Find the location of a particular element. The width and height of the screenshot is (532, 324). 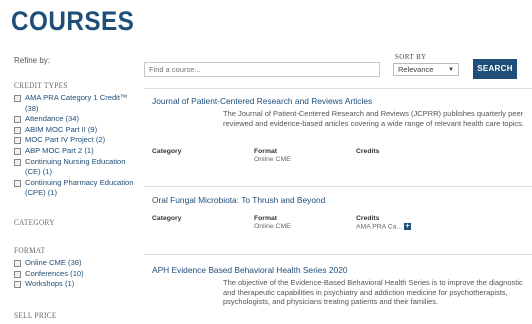

page-title: COURSES is located at coordinates (73, 21).